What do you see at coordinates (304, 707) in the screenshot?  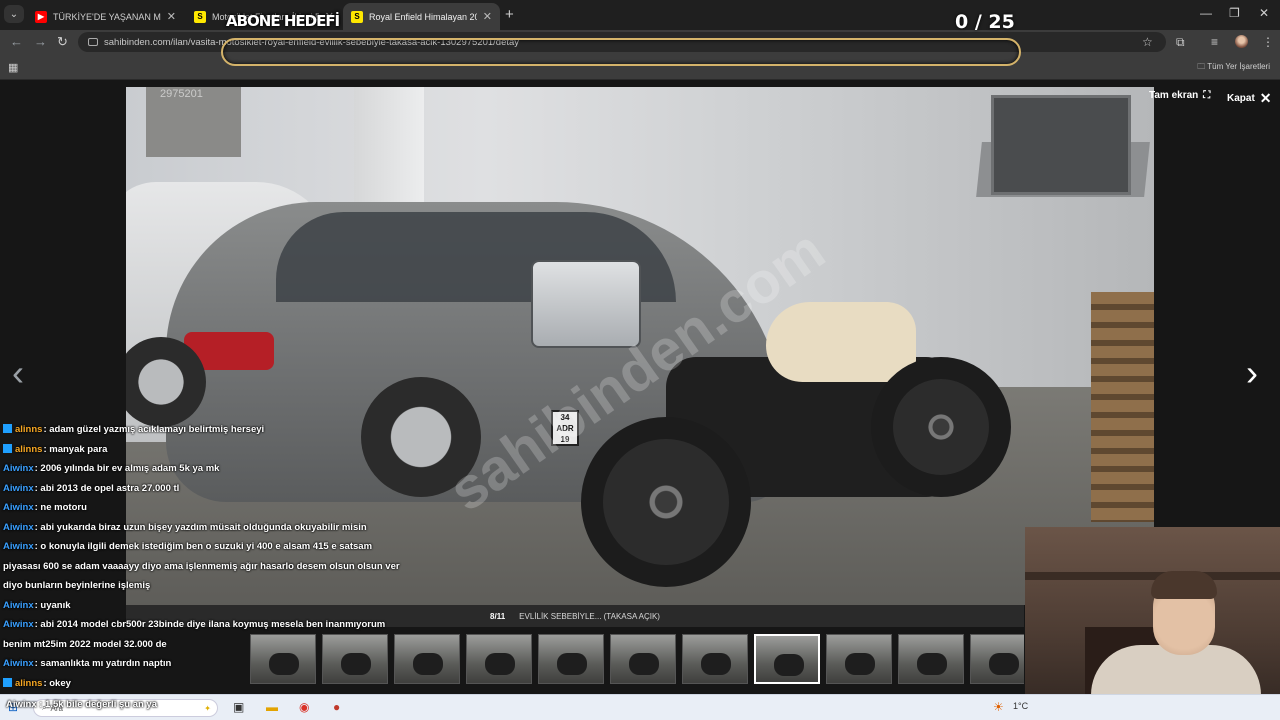 I see `chrome-icon: ◉` at bounding box center [304, 707].